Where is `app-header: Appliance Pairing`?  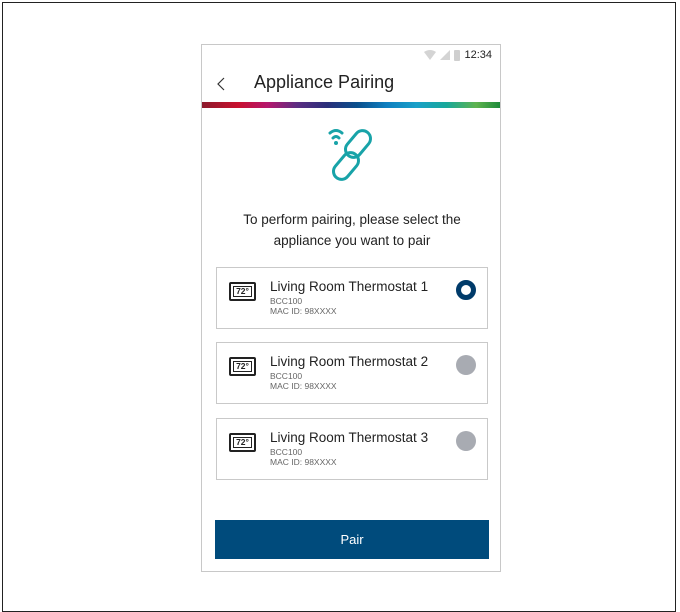 app-header: Appliance Pairing is located at coordinates (351, 85).